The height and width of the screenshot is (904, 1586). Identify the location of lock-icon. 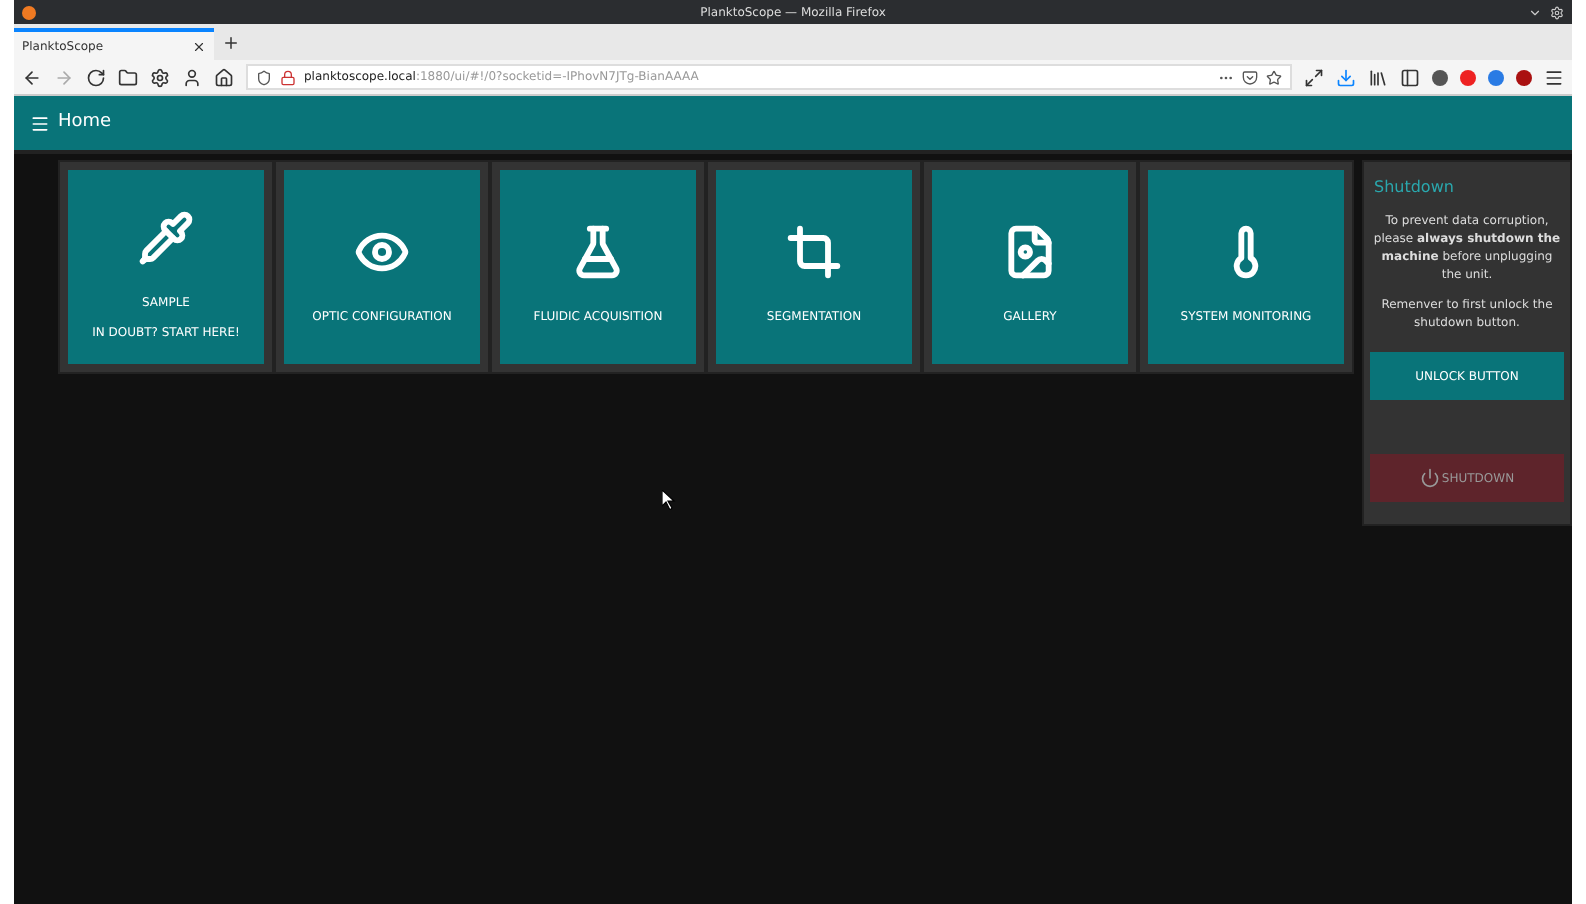
(288, 77).